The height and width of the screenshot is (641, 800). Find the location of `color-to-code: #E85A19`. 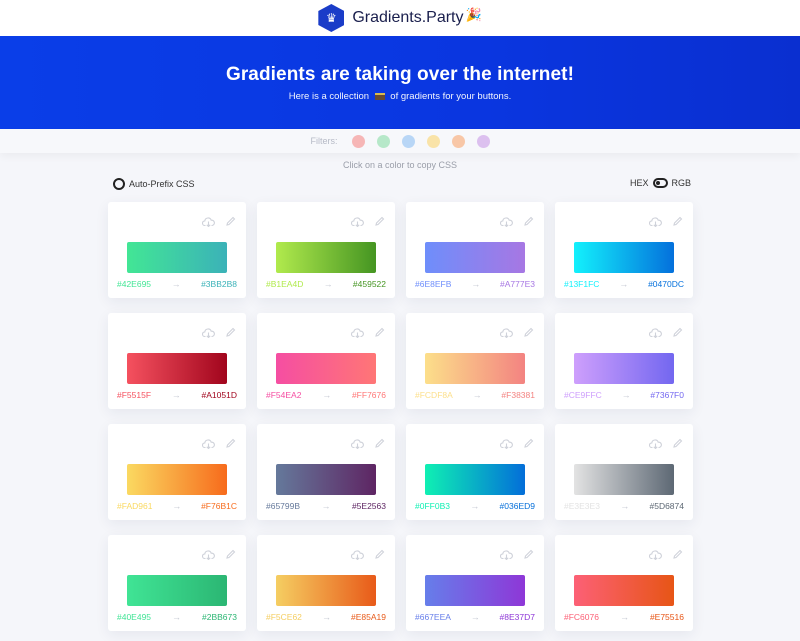

color-to-code: #E85A19 is located at coordinates (368, 617).